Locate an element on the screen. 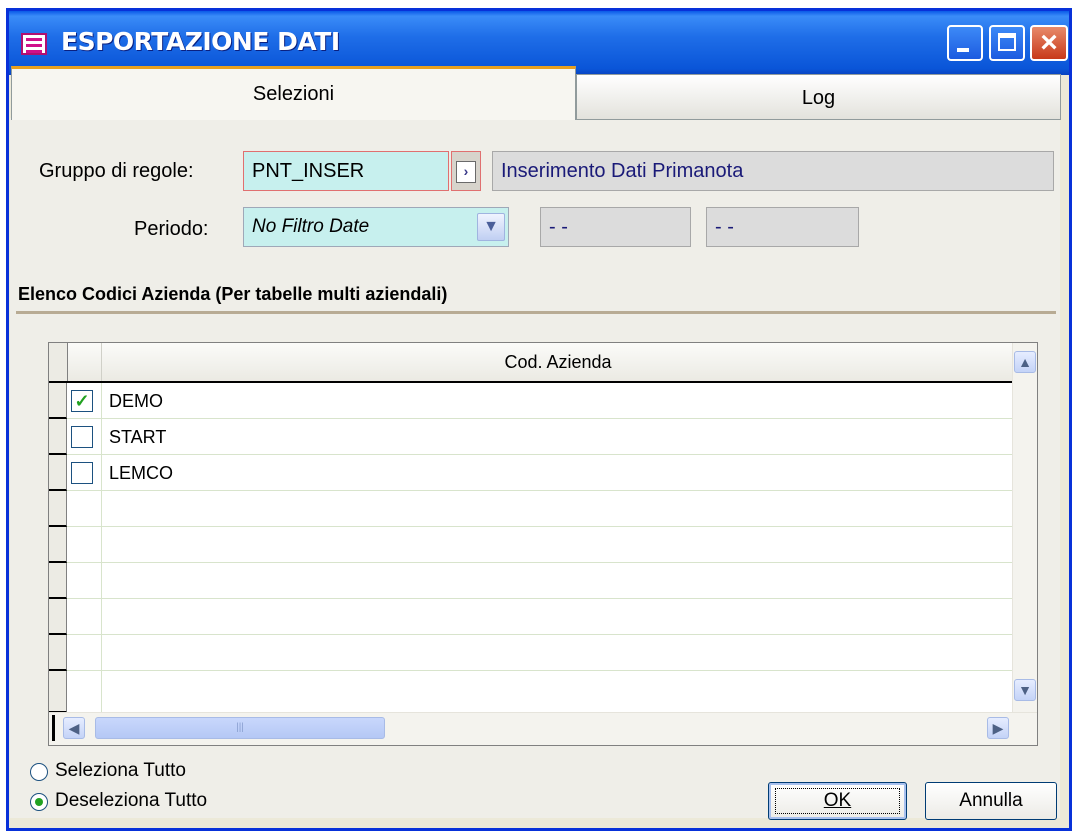 The width and height of the screenshot is (1077, 834). horizontal-scrollbar: ◀ ||| ▶ is located at coordinates (543, 728).